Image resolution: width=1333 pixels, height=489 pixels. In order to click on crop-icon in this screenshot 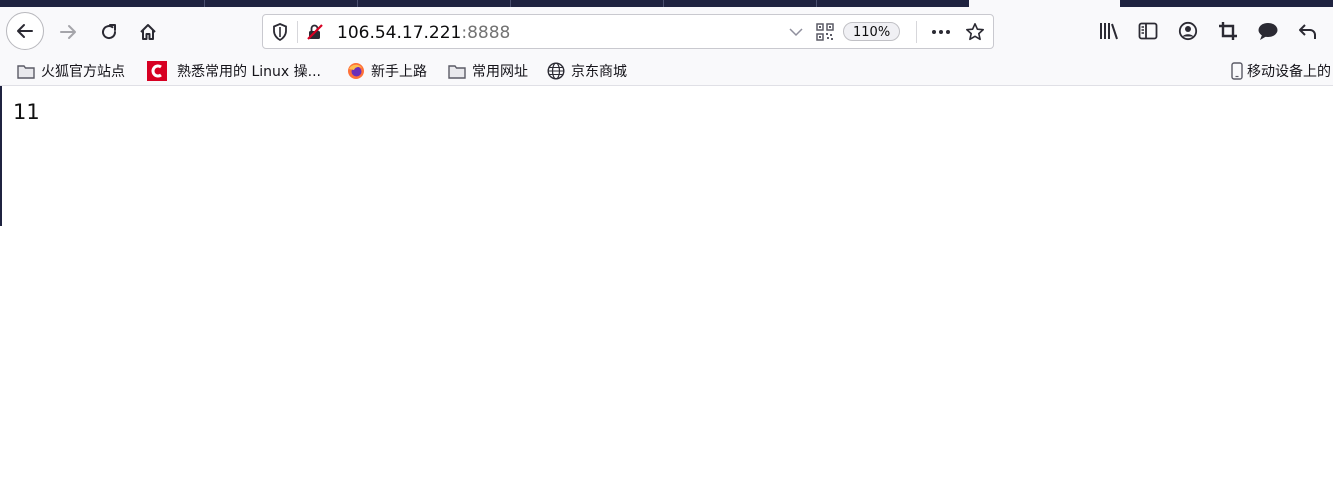, I will do `click(1228, 31)`.